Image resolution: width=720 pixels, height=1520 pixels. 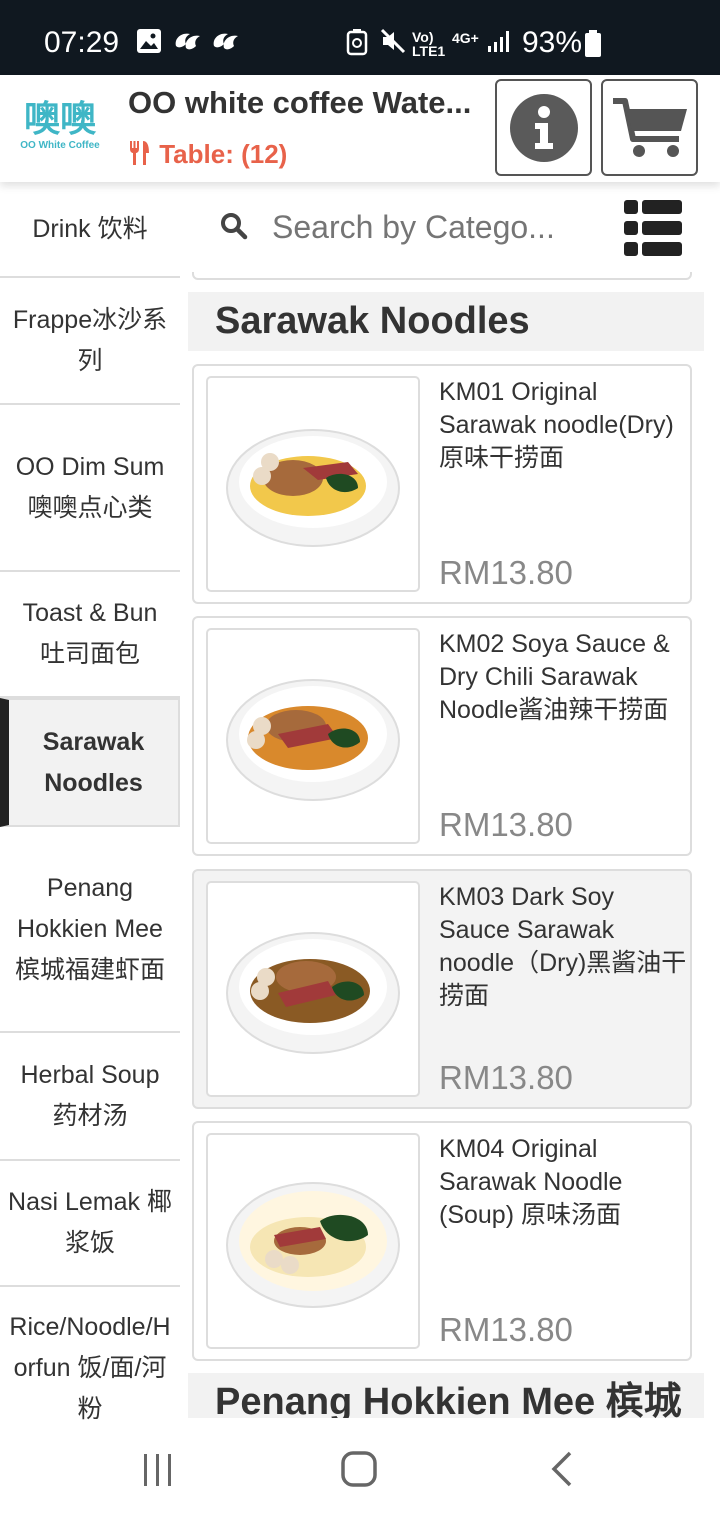 I want to click on sidebar-item-label: OO Dim Sum 噢噢点心类, so click(x=90, y=487).